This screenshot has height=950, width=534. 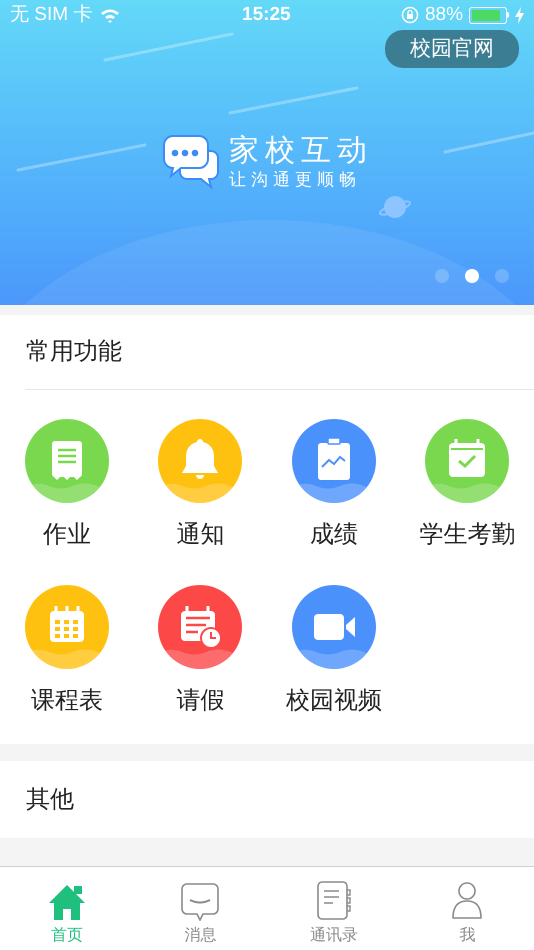 I want to click on person-icon, so click(x=467, y=901).